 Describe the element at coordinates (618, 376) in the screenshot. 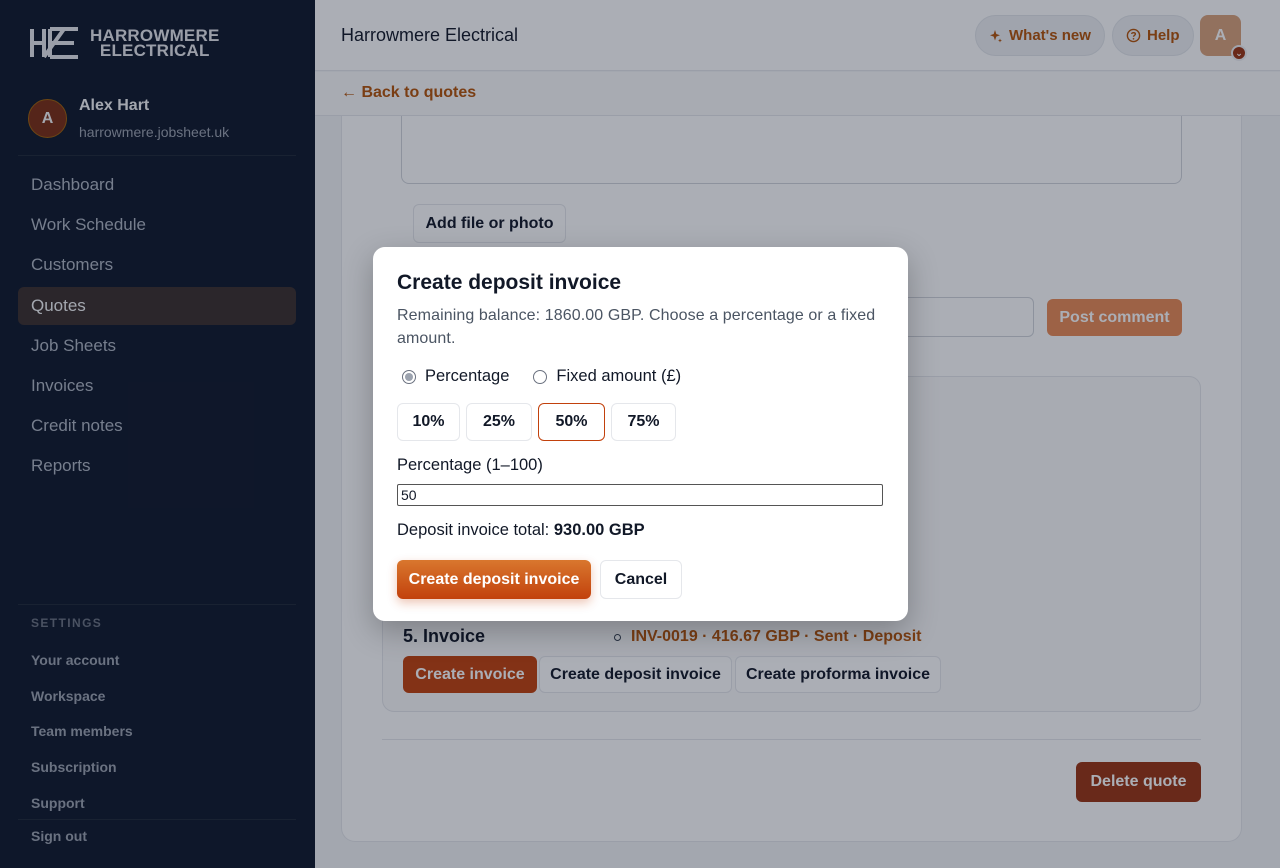

I see `radio-fixed-amount-label: Fixed amount (£)` at that location.